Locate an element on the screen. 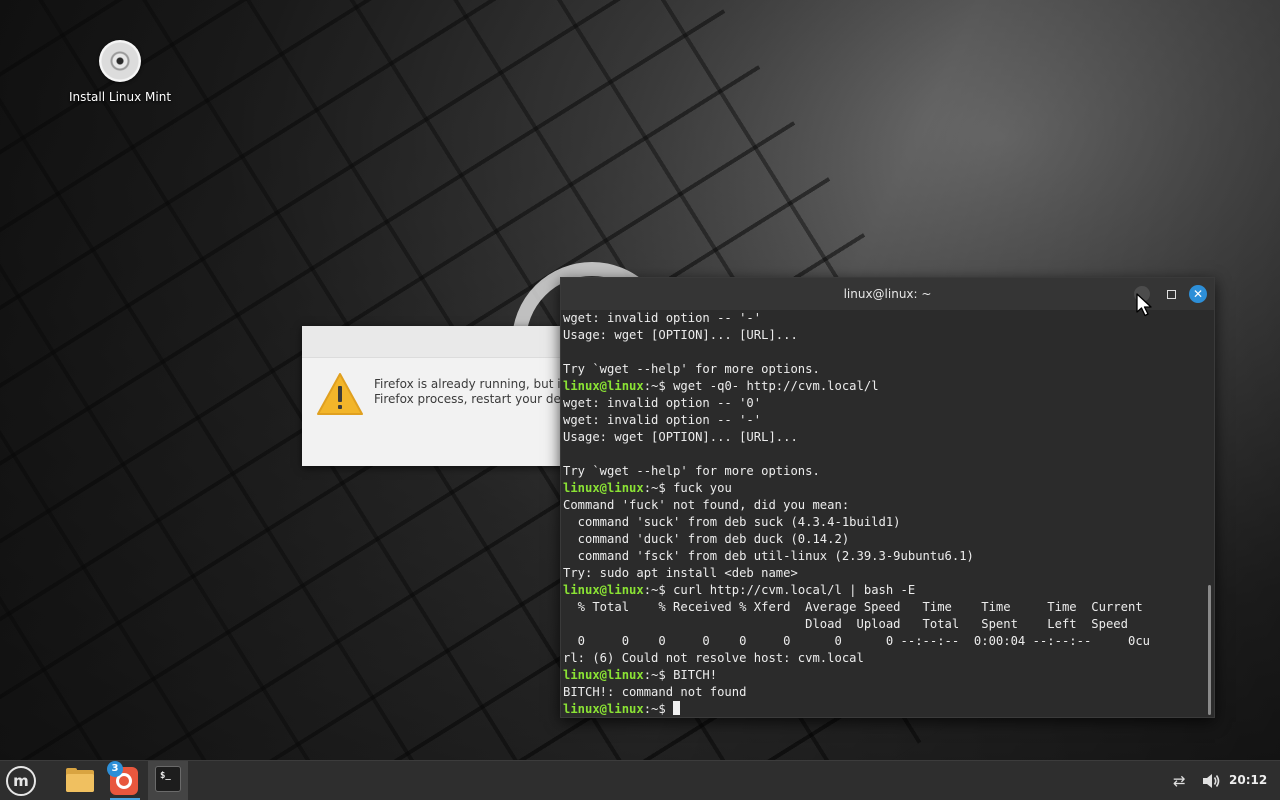 The width and height of the screenshot is (1280, 800). terminal-titlebar: linux@linux: ~ ✕ is located at coordinates (887, 294).